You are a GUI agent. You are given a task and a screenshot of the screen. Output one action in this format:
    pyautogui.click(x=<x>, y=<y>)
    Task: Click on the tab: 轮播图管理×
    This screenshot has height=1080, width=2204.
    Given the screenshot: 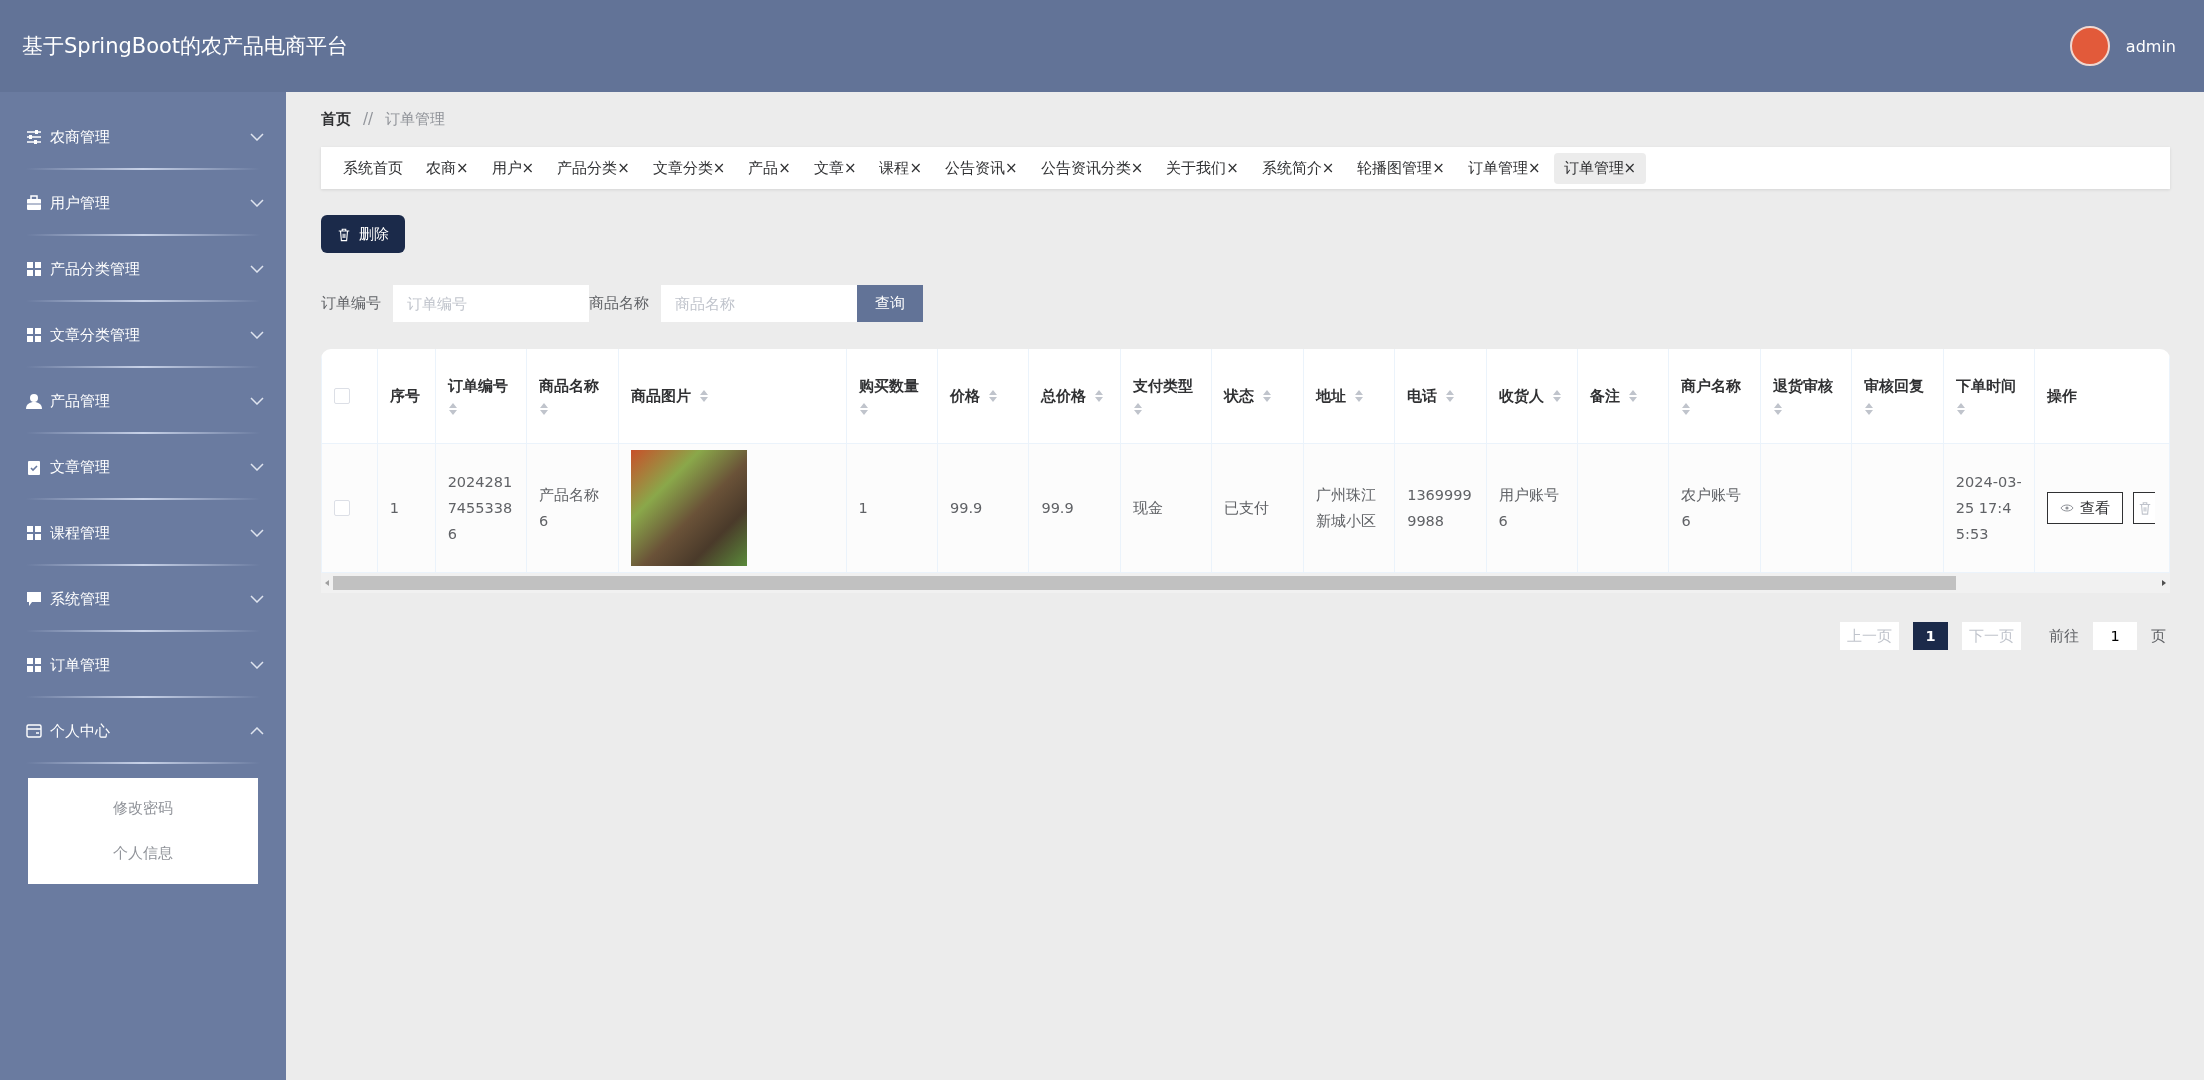 What is the action you would take?
    pyautogui.click(x=1401, y=168)
    